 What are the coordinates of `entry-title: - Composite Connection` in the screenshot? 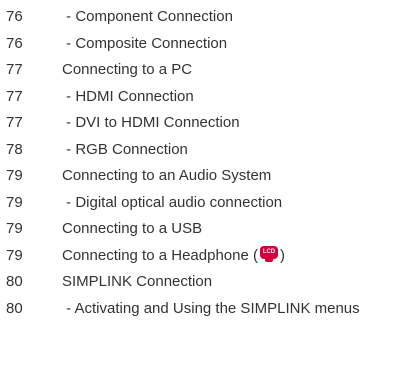 It's located at (145, 43).